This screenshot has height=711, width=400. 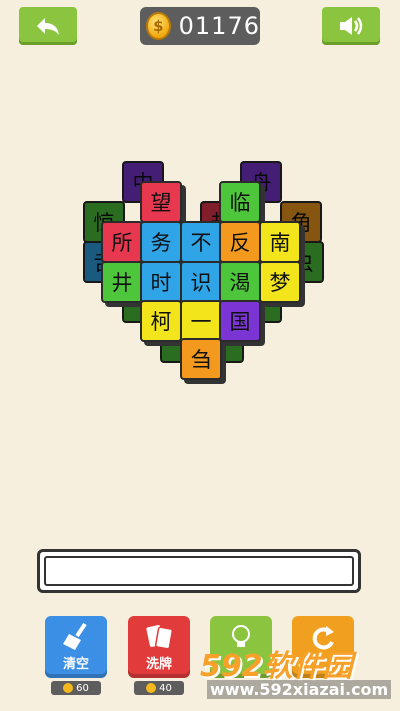 I want to click on shuffle-cost: 40, so click(x=159, y=688).